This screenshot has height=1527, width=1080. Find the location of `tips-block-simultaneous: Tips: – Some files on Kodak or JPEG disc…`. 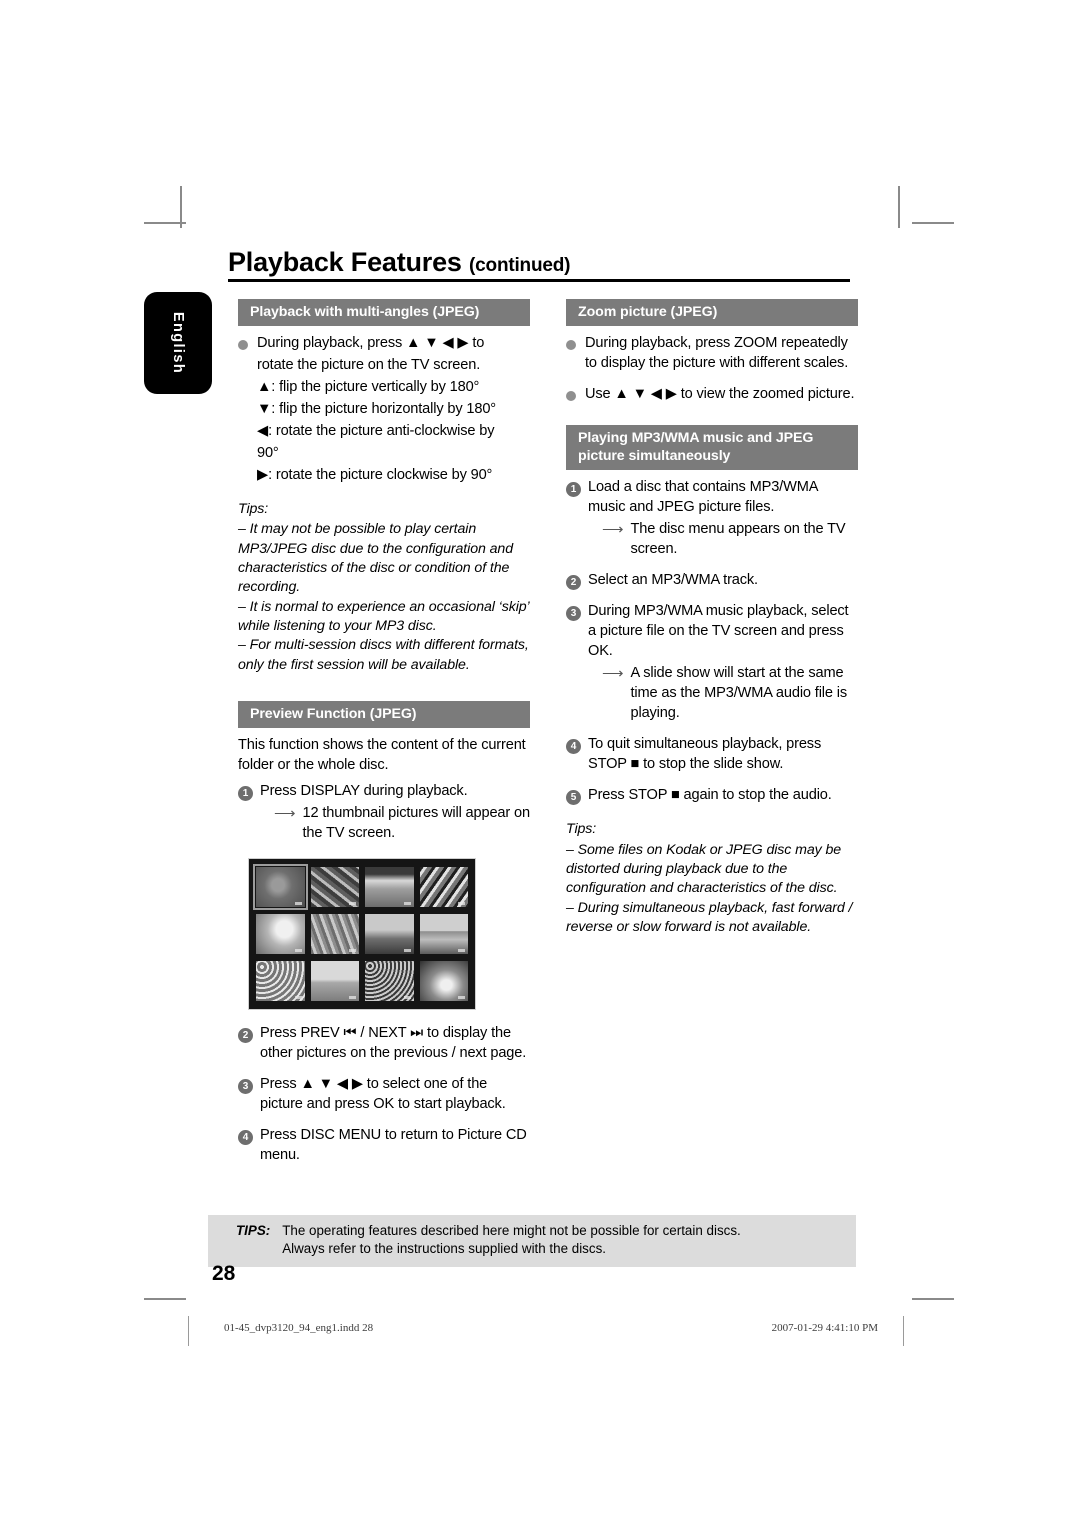

tips-block-simultaneous: Tips: – Some files on Kodak or JPEG disc… is located at coordinates (712, 878).